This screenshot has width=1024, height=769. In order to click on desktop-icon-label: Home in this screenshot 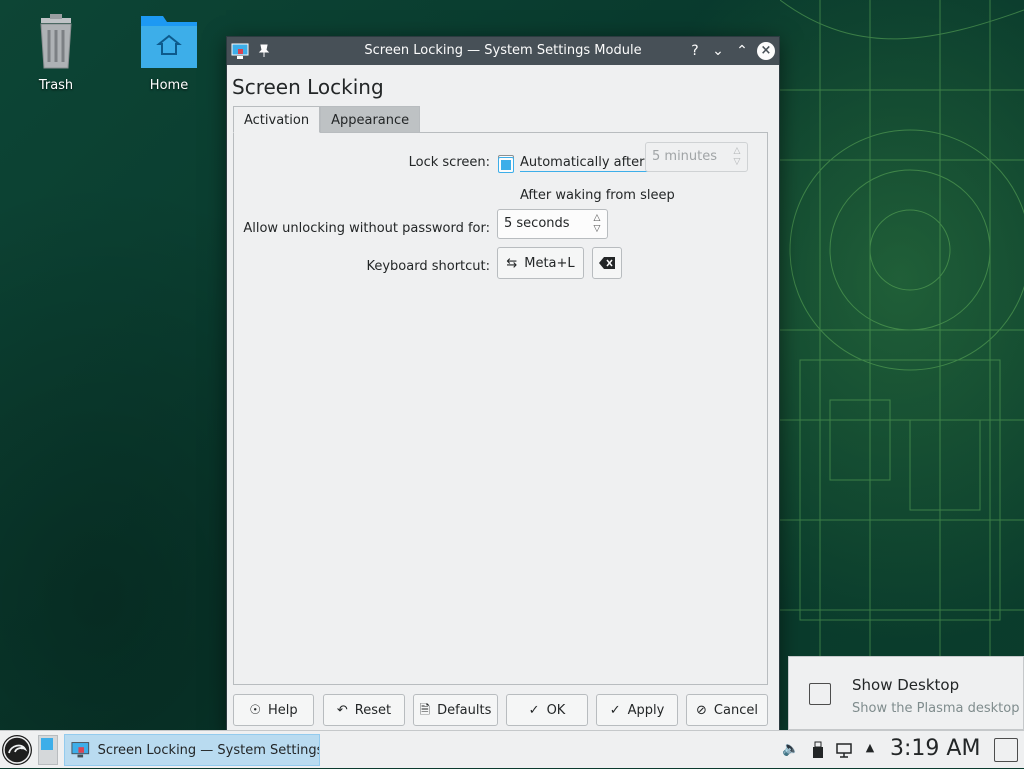, I will do `click(169, 85)`.